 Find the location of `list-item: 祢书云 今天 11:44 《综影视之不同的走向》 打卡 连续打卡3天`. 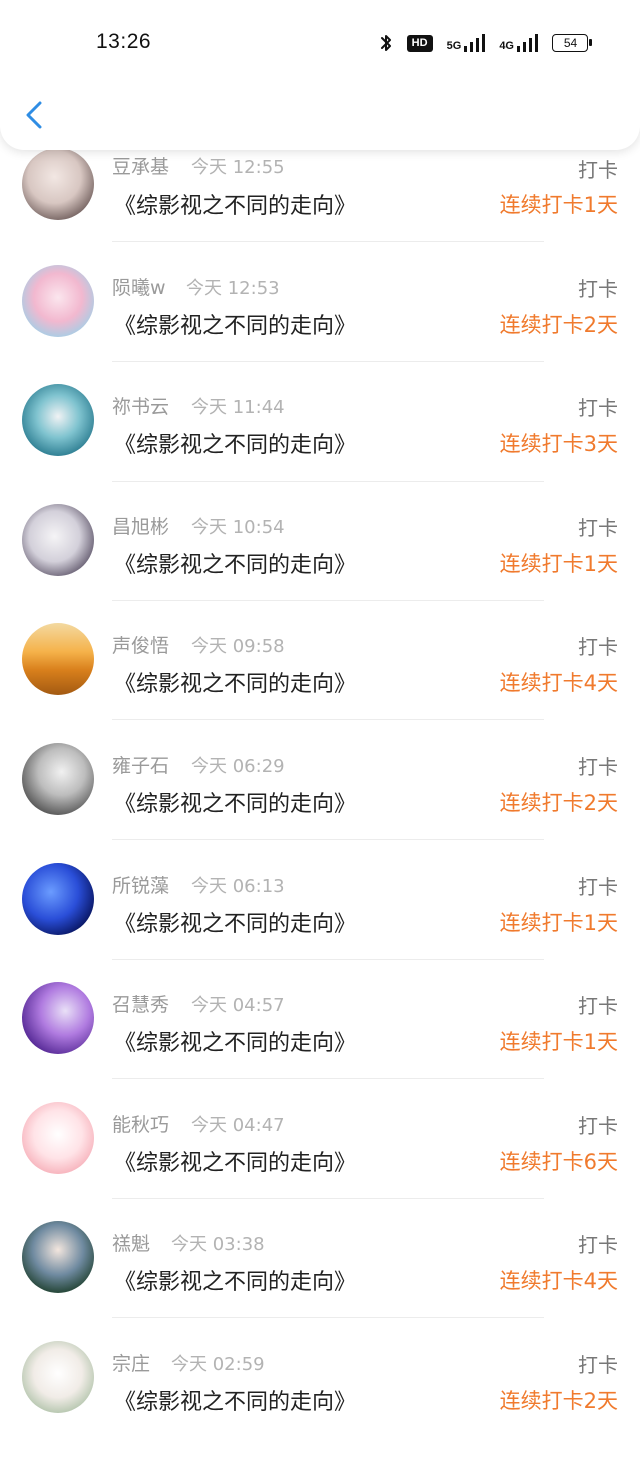

list-item: 祢书云 今天 11:44 《综影视之不同的走向》 打卡 连续打卡3天 is located at coordinates (320, 444).